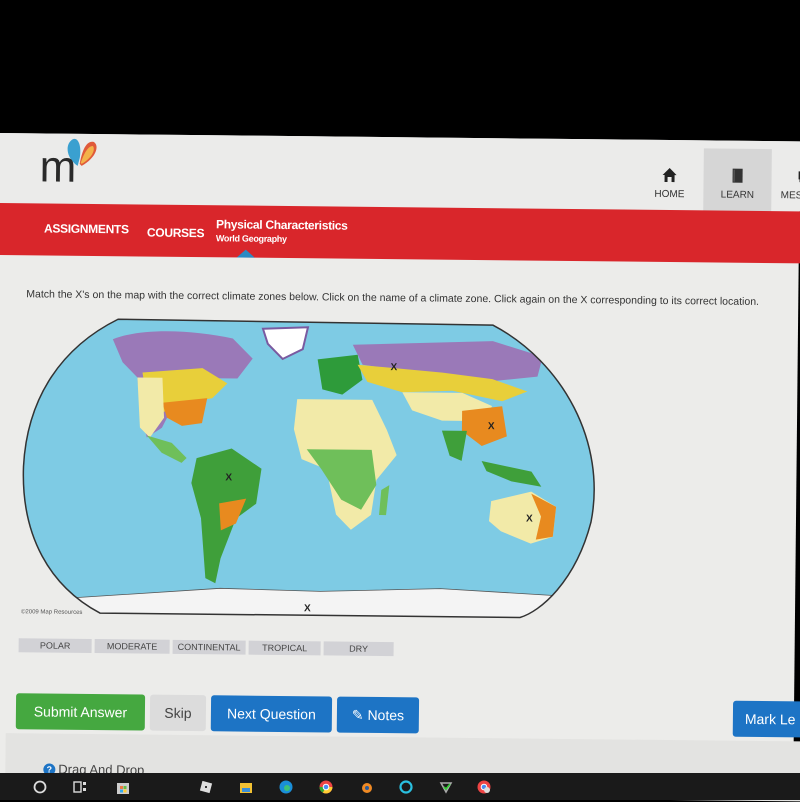 The image size is (800, 802). Describe the element at coordinates (245, 253) in the screenshot. I see `active-nav-pointer` at that location.